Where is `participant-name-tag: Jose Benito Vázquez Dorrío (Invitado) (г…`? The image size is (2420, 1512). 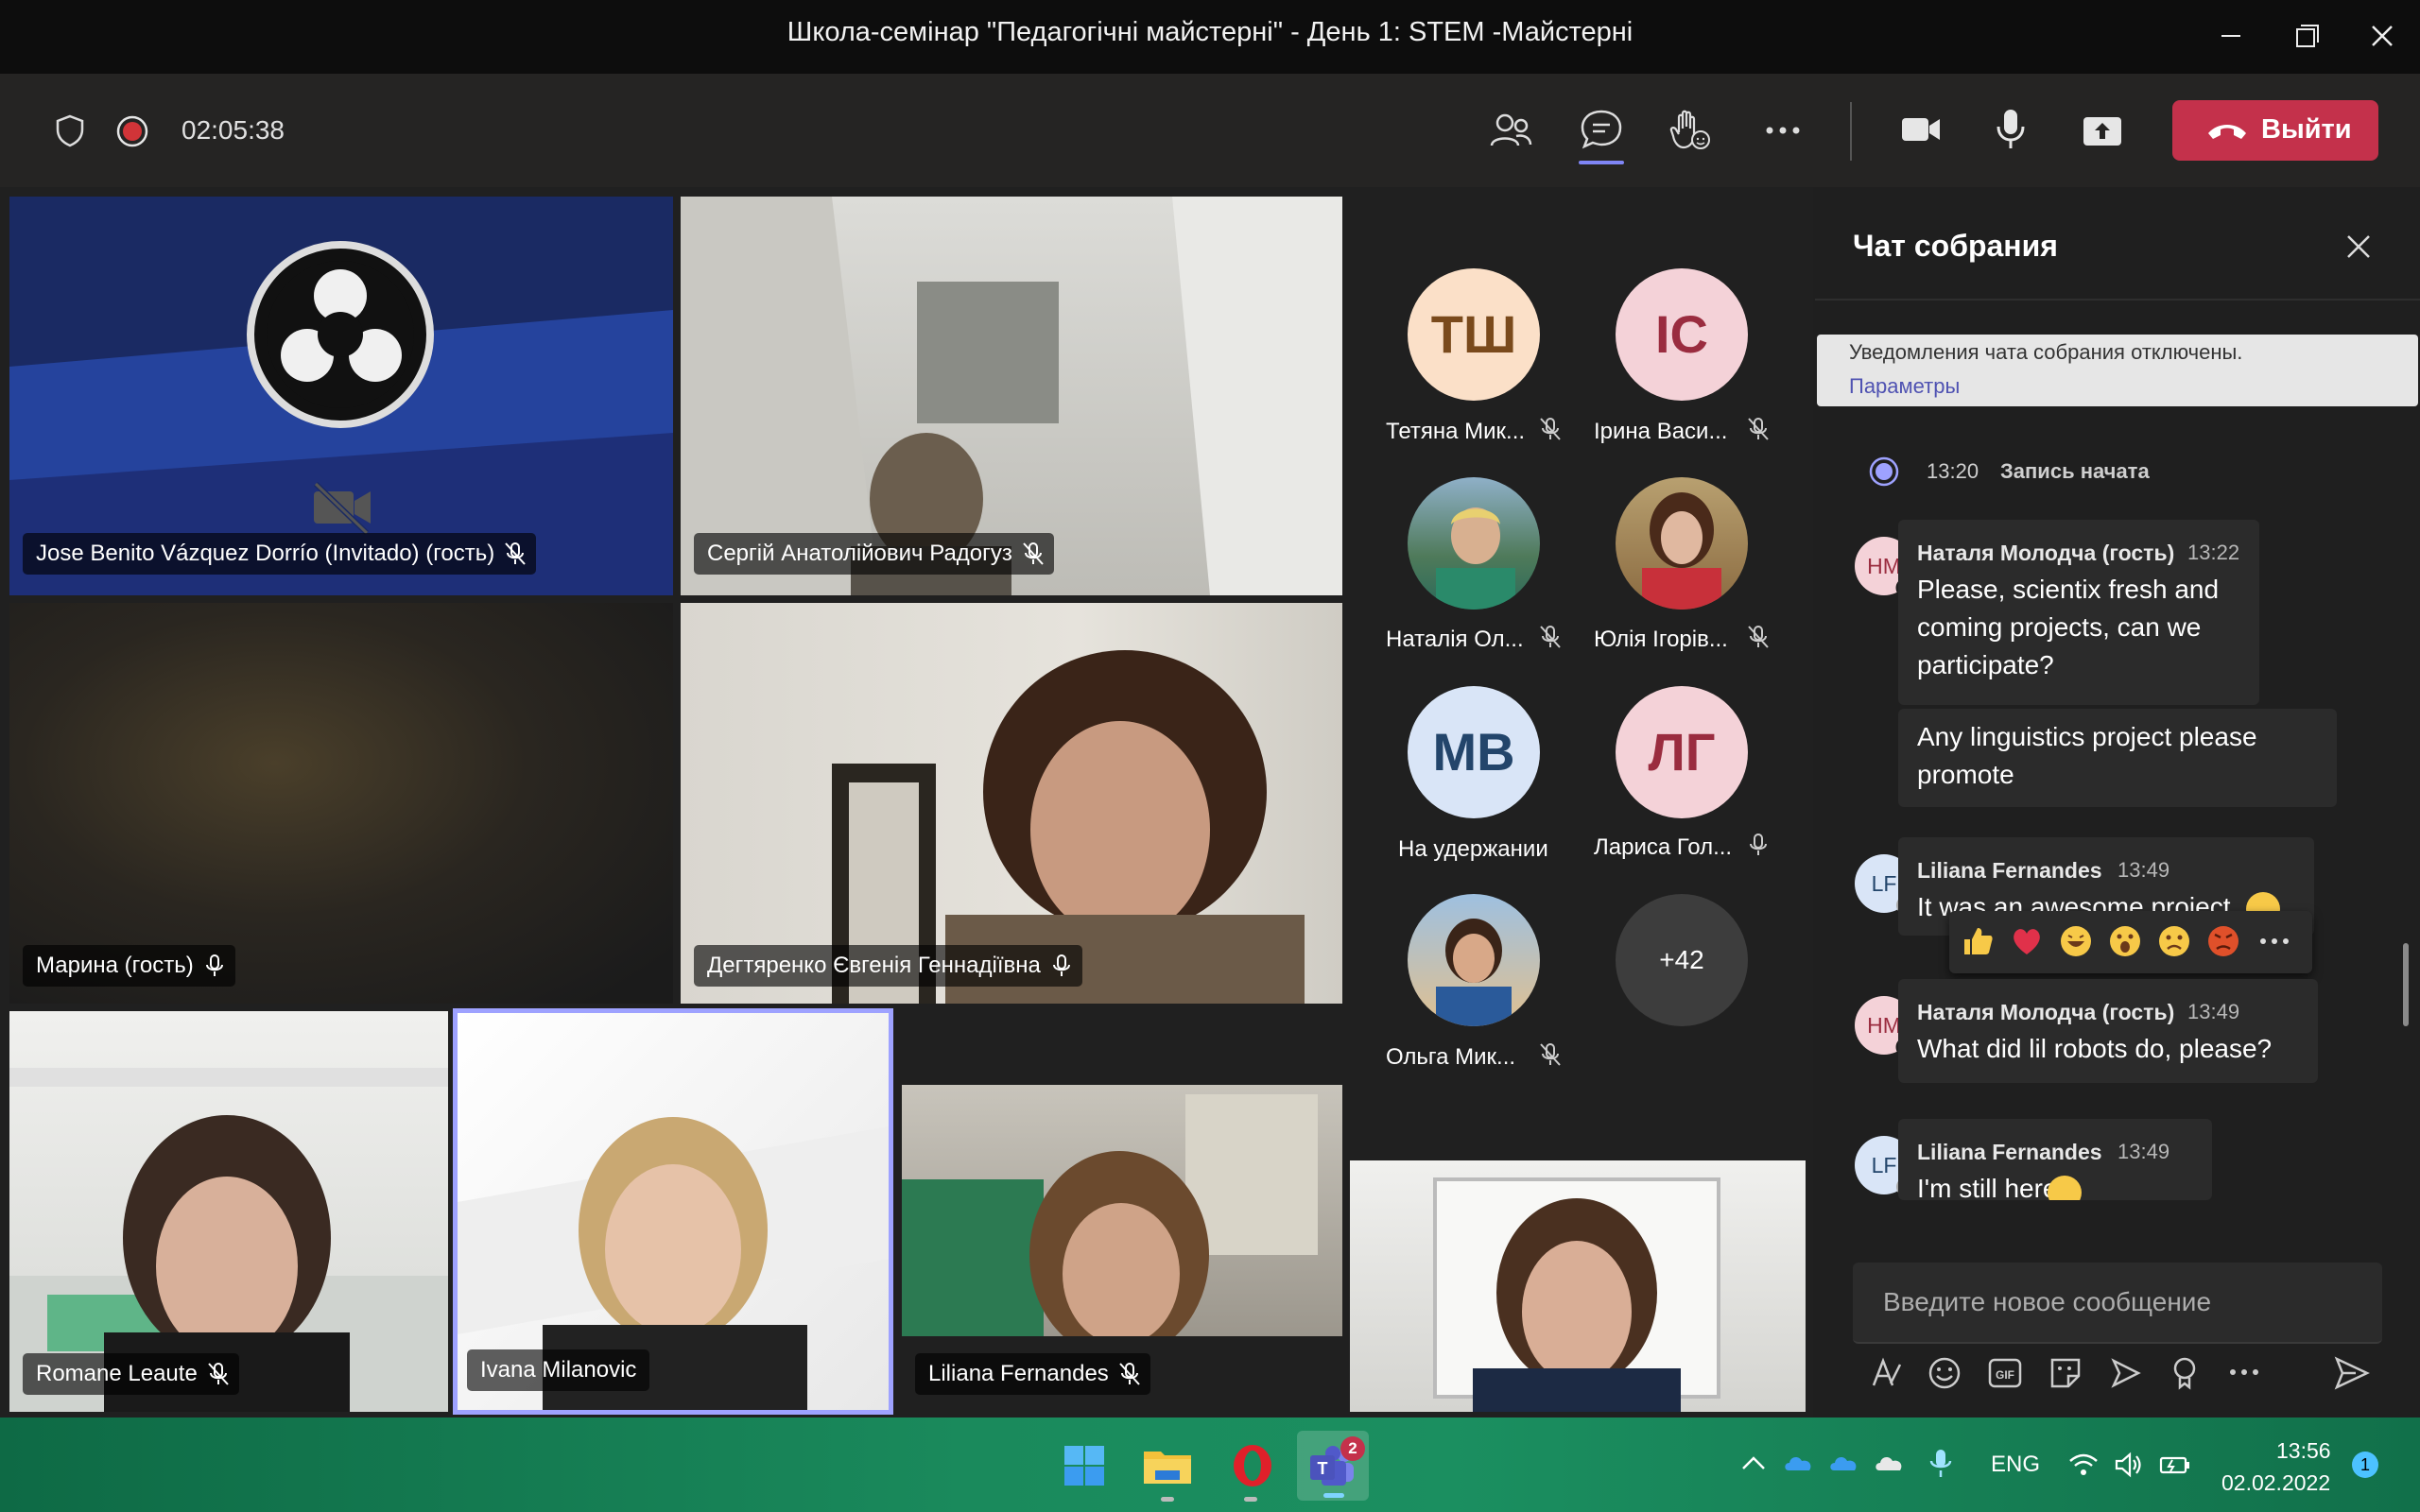
participant-name-tag: Jose Benito Vázquez Dorrío (Invitado) (г… is located at coordinates (280, 554).